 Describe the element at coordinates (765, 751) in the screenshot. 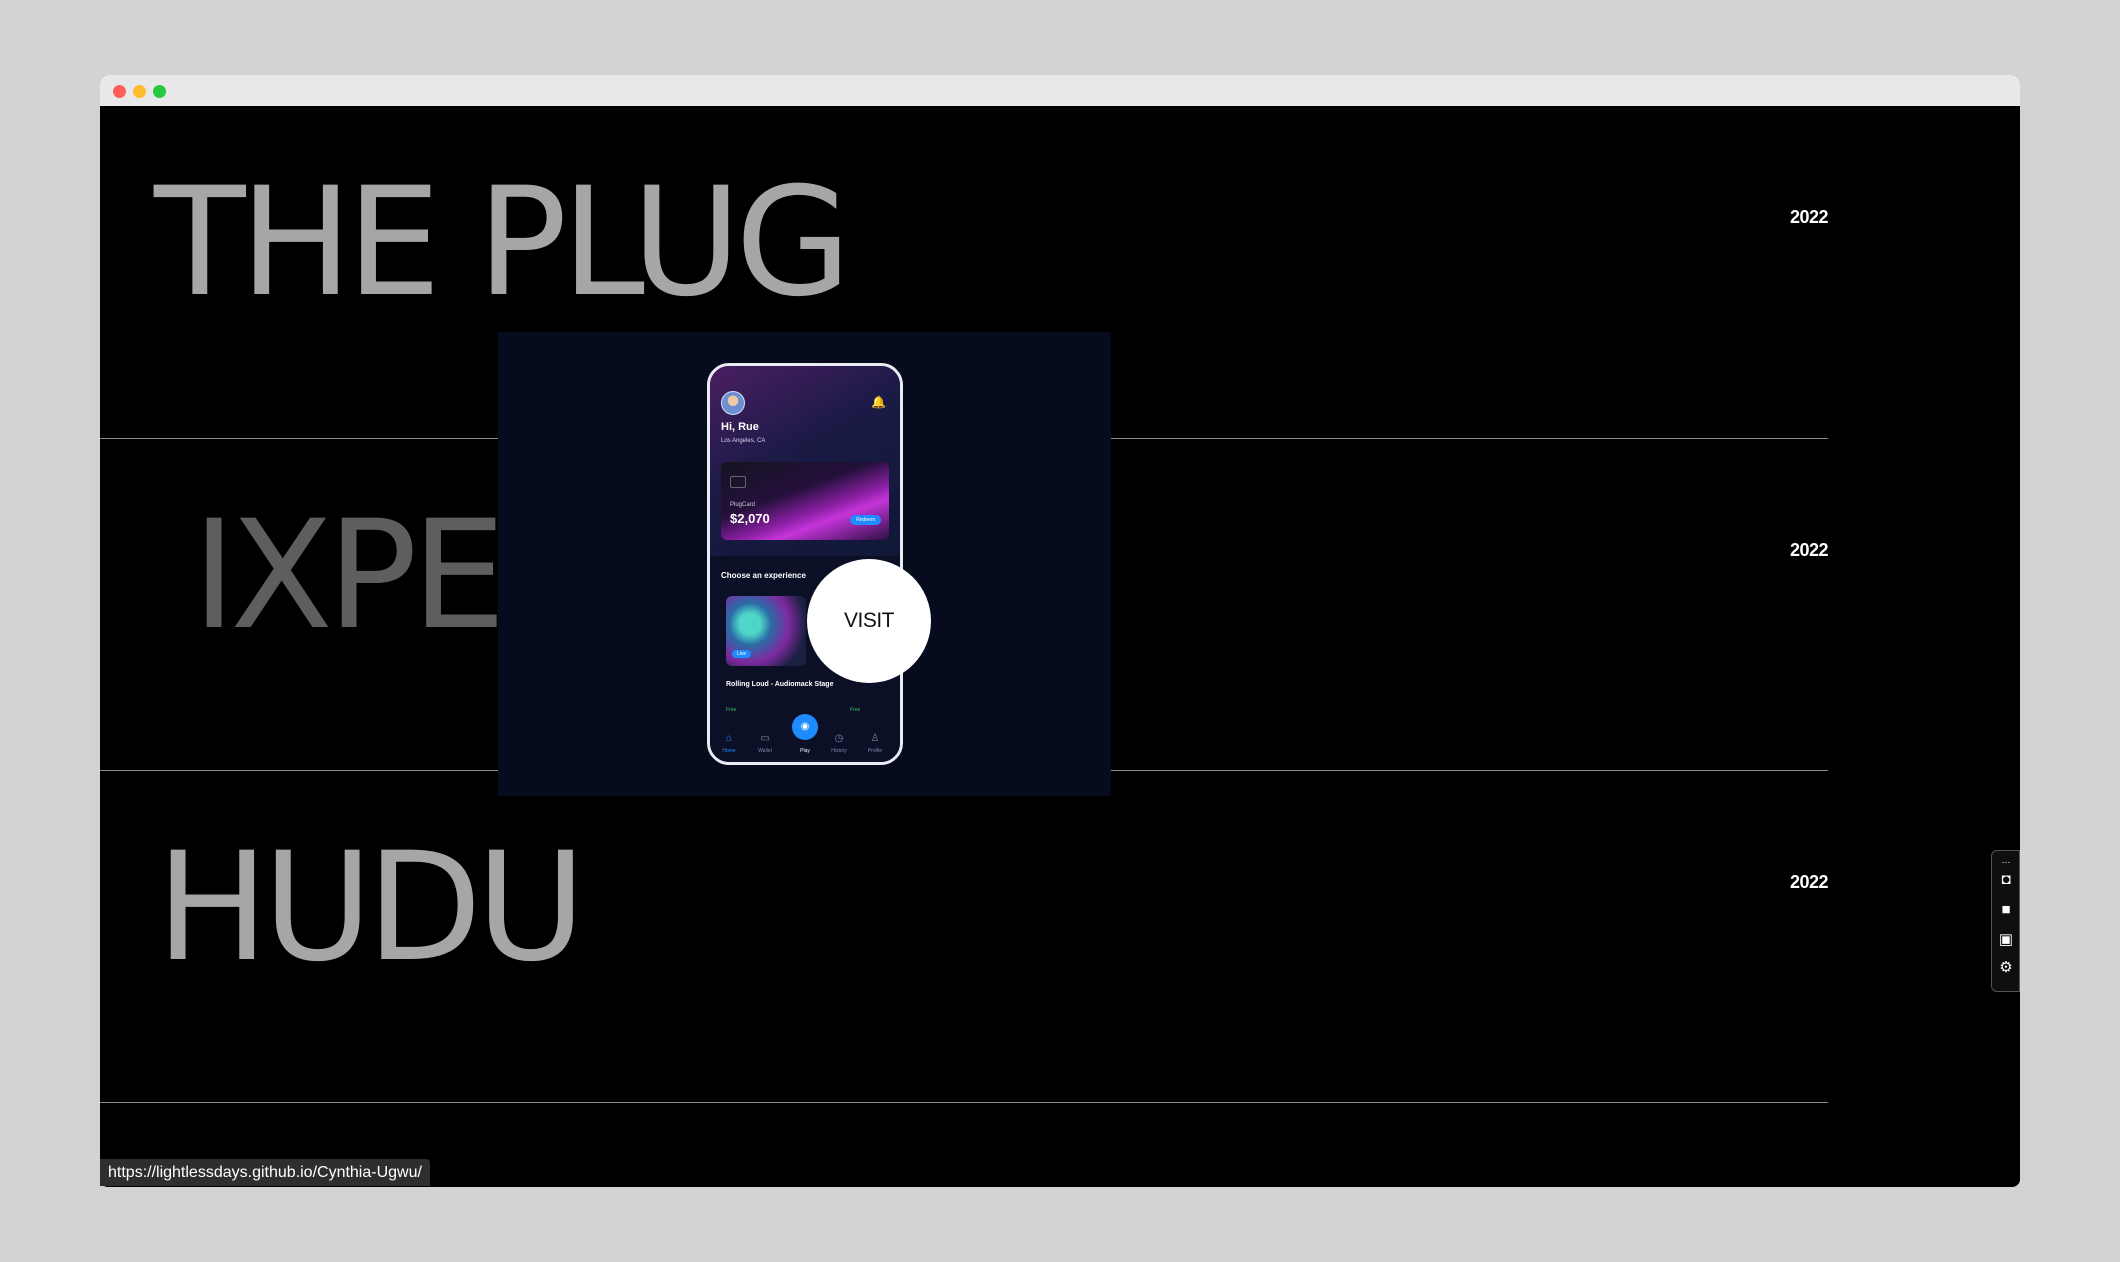

I see `tab-wallet: Wallet` at that location.